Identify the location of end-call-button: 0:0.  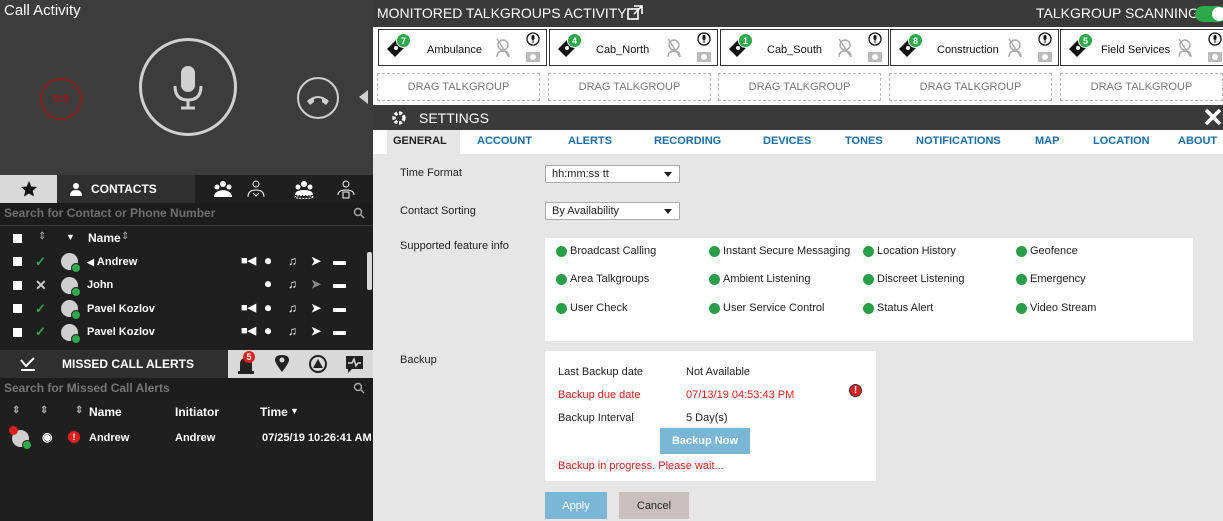
(61, 99).